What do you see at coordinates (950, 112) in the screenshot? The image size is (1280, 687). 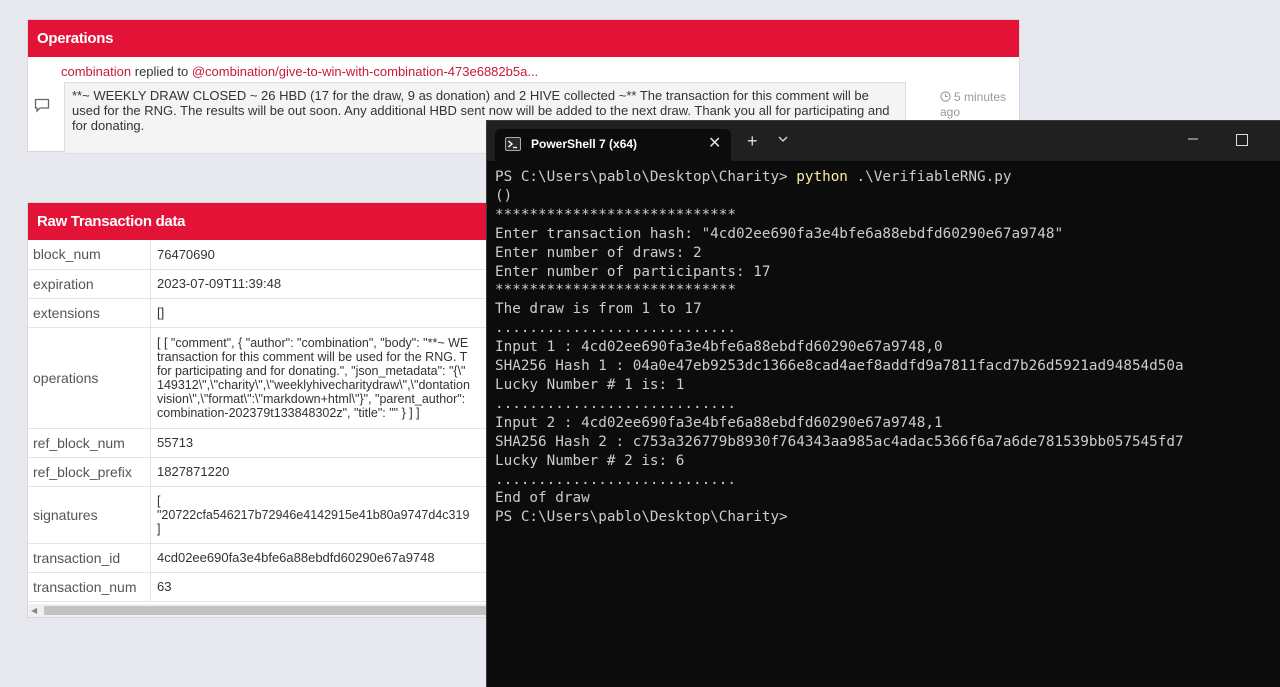 I see `time-text-2: ago` at bounding box center [950, 112].